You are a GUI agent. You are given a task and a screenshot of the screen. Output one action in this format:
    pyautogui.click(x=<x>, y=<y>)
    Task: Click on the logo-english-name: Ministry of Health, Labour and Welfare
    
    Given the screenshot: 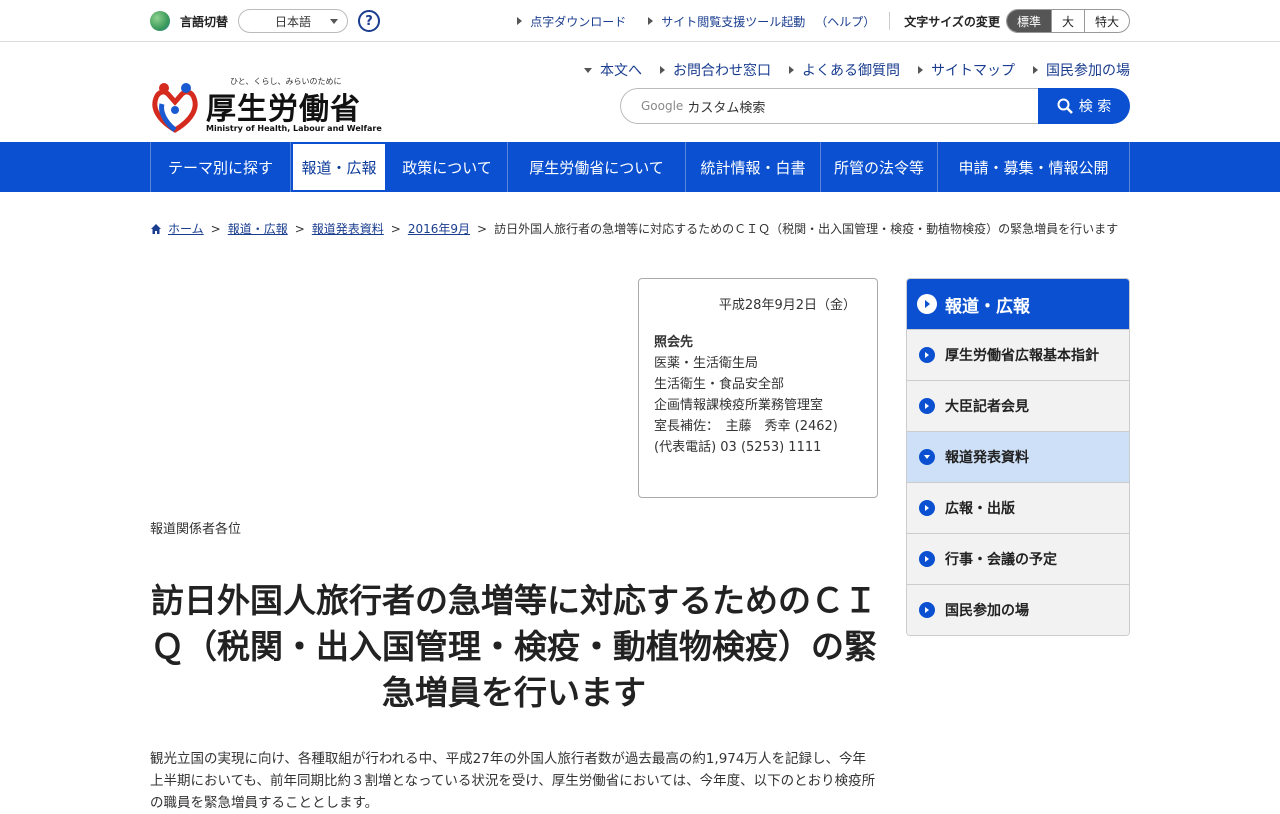 What is the action you would take?
    pyautogui.click(x=294, y=128)
    